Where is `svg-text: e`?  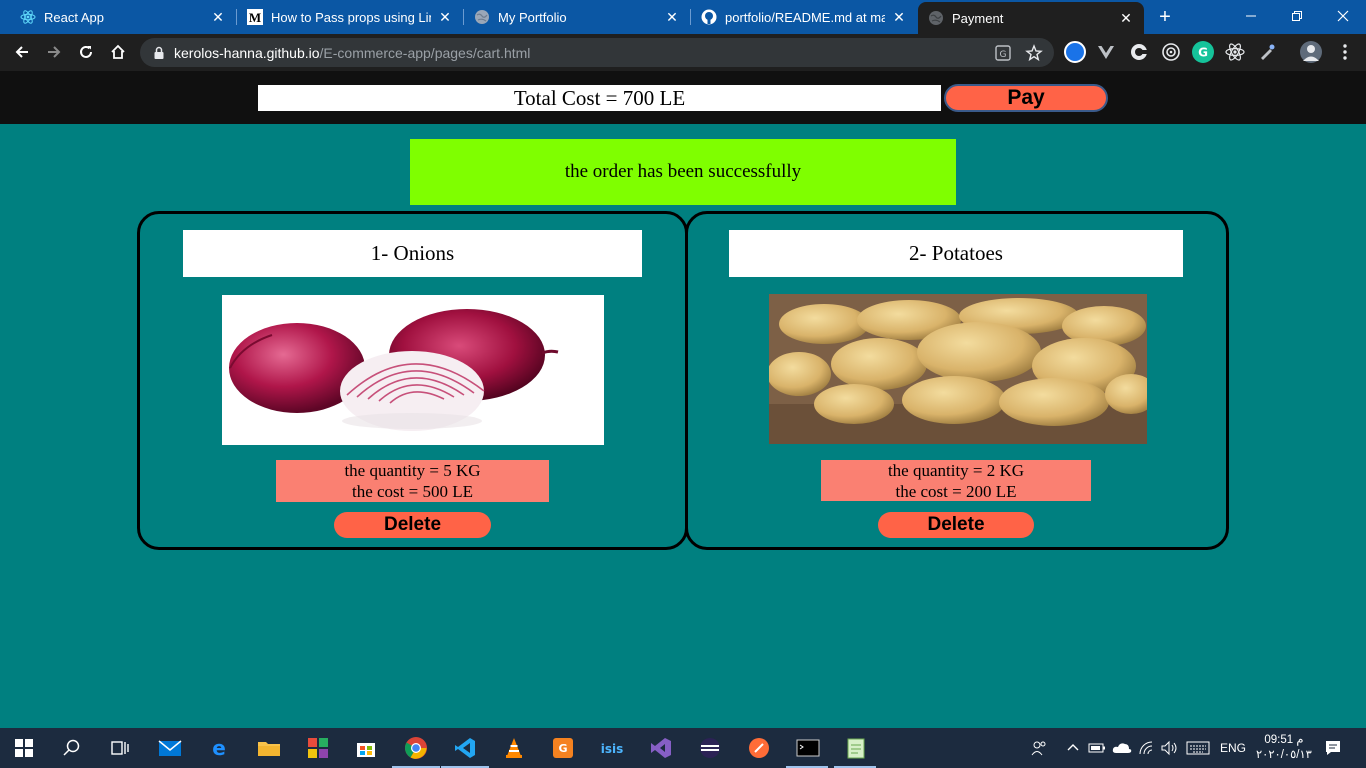 svg-text: e is located at coordinates (219, 748).